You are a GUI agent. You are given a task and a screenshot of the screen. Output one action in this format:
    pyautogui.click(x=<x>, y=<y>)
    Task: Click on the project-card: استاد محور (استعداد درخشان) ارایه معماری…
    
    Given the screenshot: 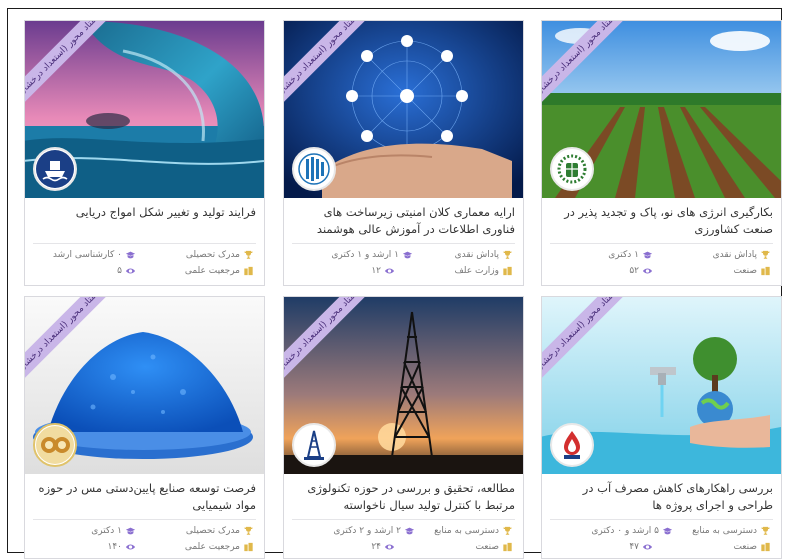 What is the action you would take?
    pyautogui.click(x=403, y=153)
    